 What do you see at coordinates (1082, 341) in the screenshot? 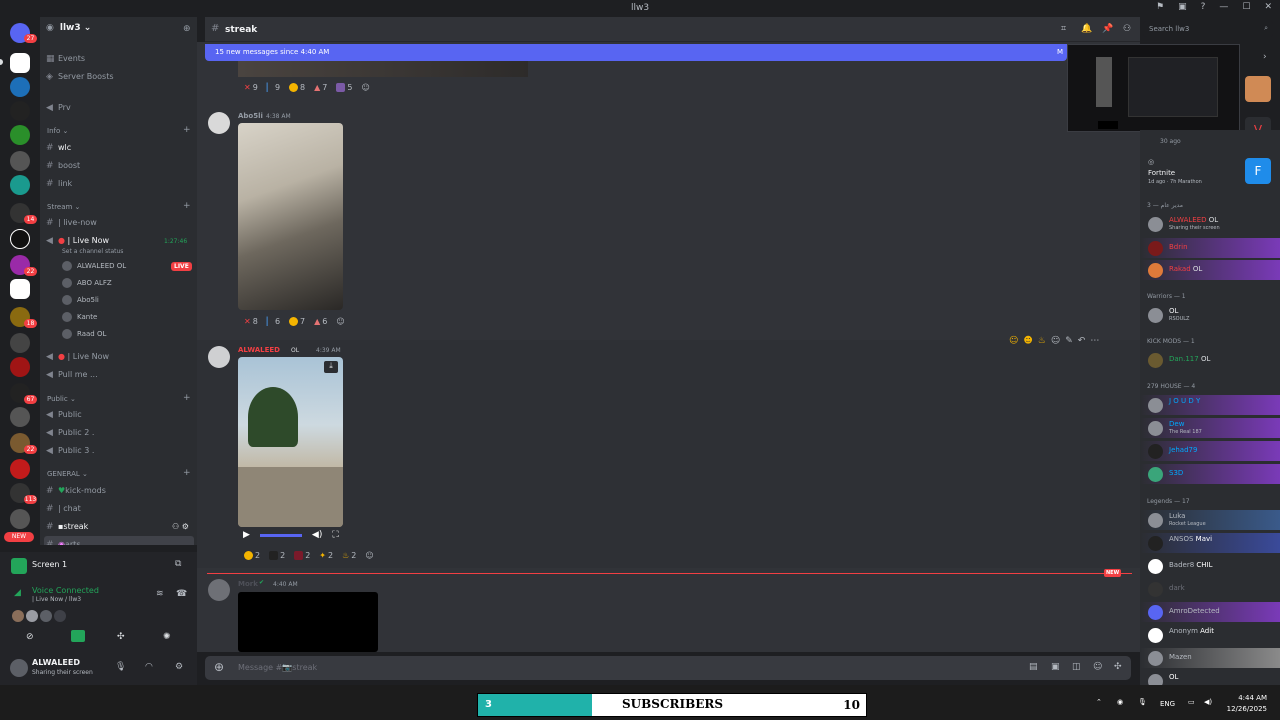
I see `reply-icon: ↶` at bounding box center [1082, 341].